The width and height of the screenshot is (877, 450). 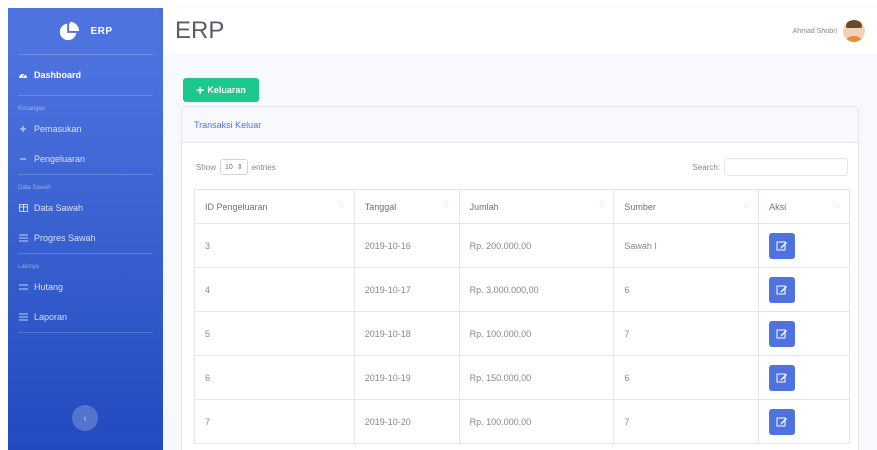 I want to click on cell-id: 7, so click(x=274, y=421).